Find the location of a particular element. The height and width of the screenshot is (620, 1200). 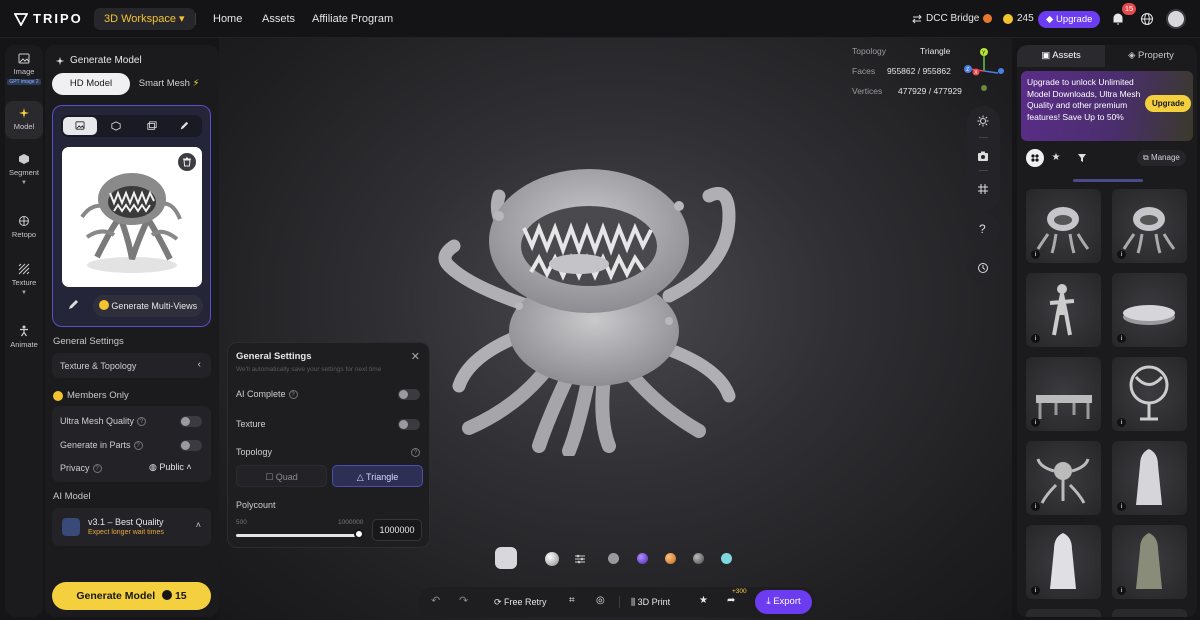

view-icon: ◎ is located at coordinates (600, 600).